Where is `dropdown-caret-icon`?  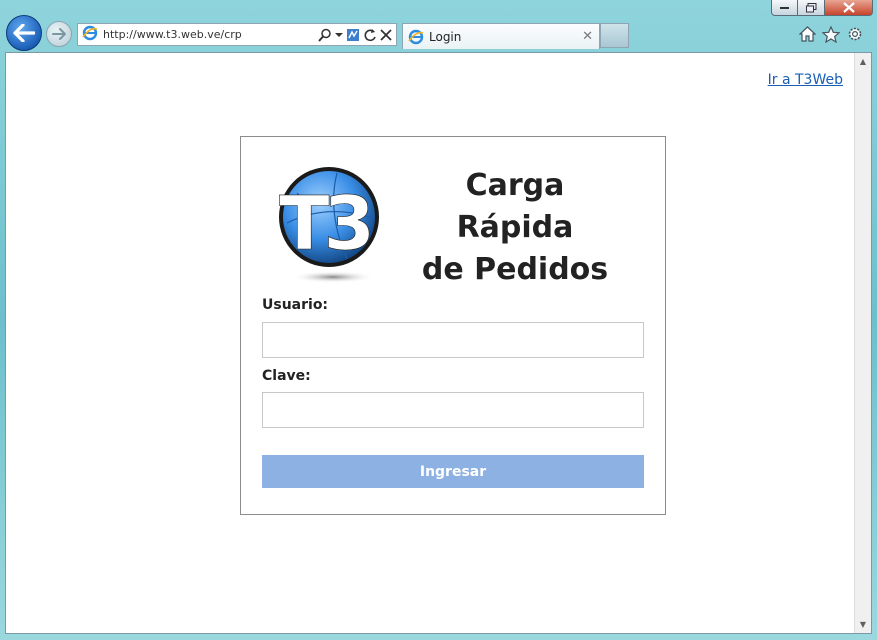
dropdown-caret-icon is located at coordinates (339, 35).